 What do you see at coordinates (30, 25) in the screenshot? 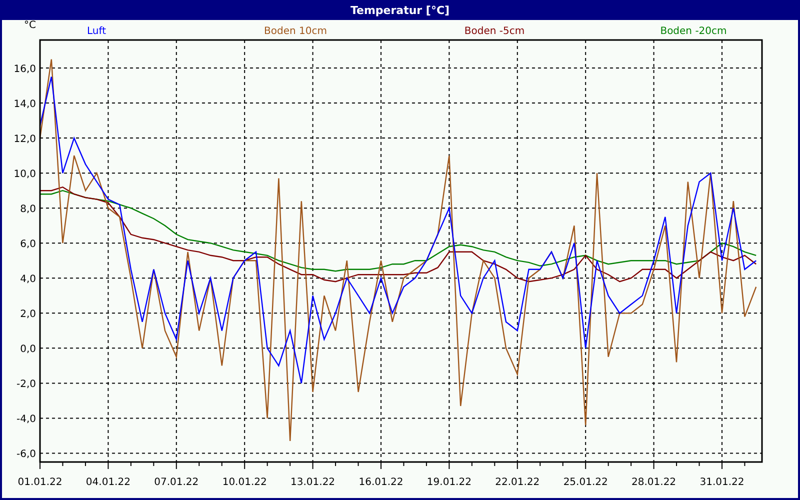
I see `y-axis-unit: °C` at bounding box center [30, 25].